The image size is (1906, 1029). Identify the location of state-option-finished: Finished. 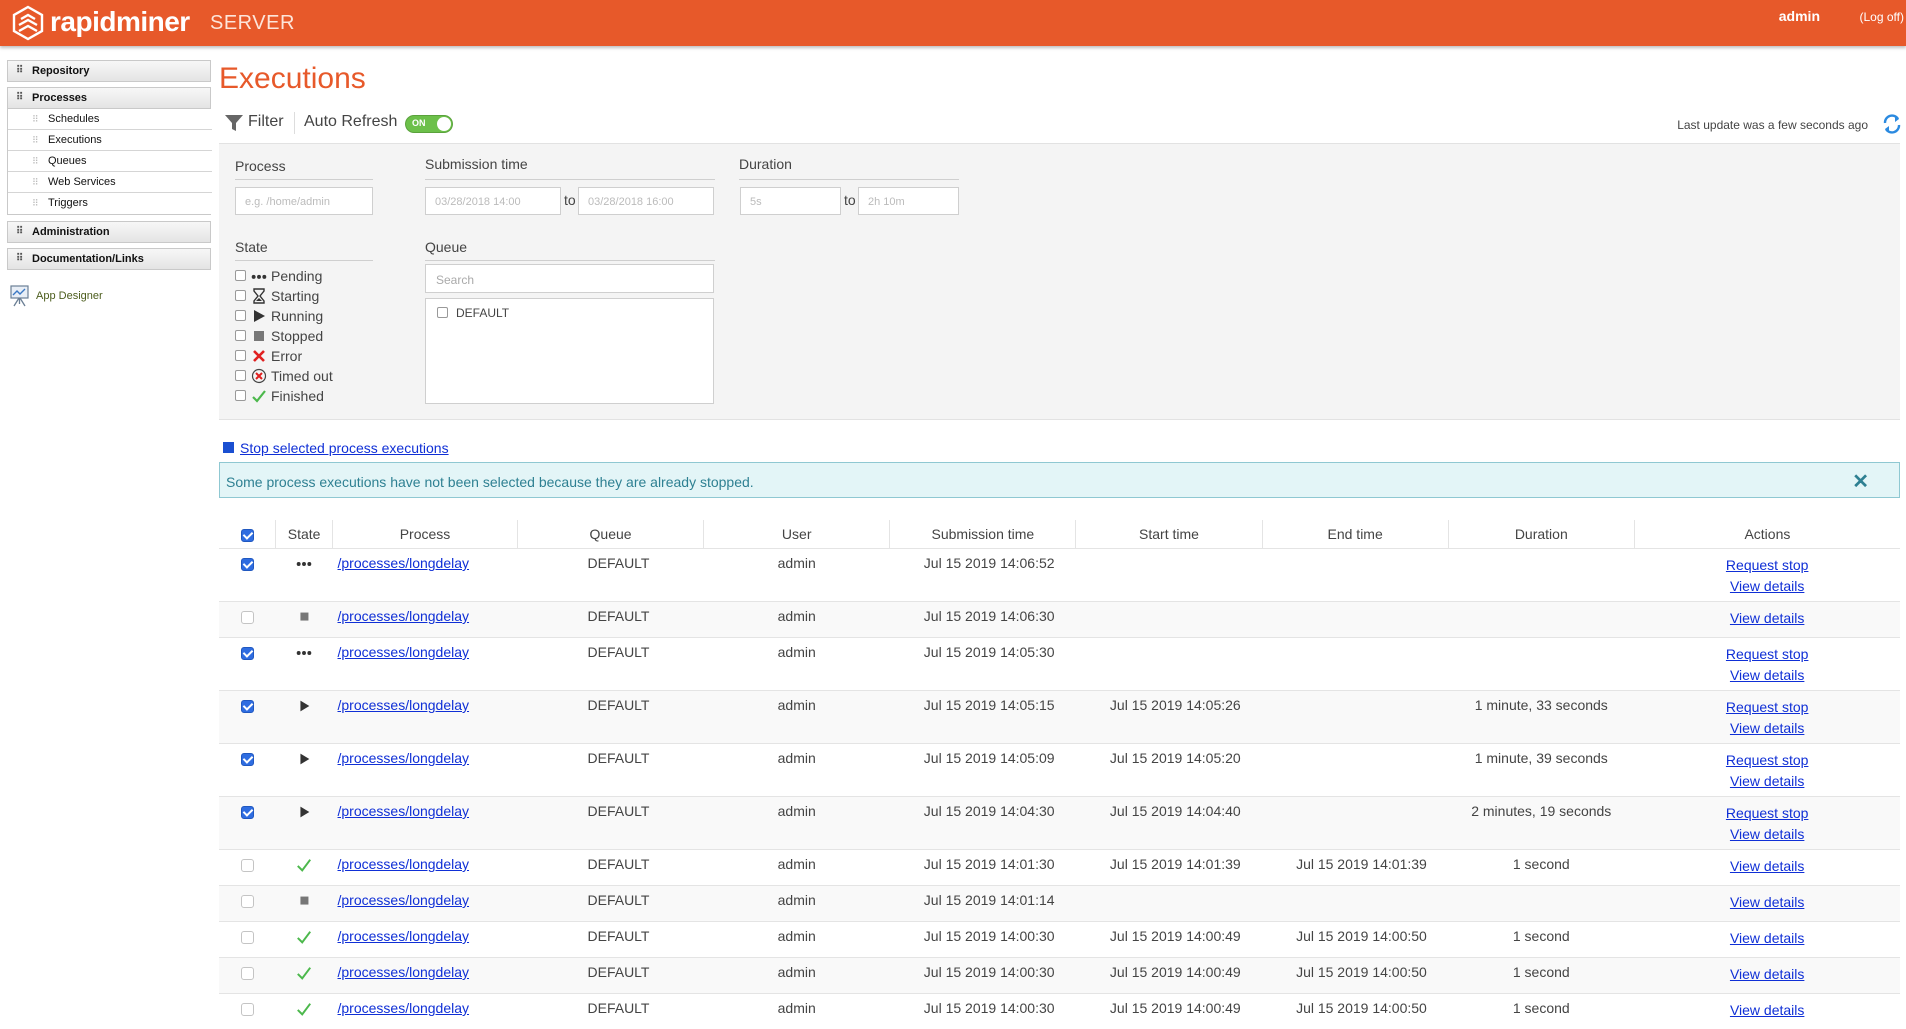
(315, 396).